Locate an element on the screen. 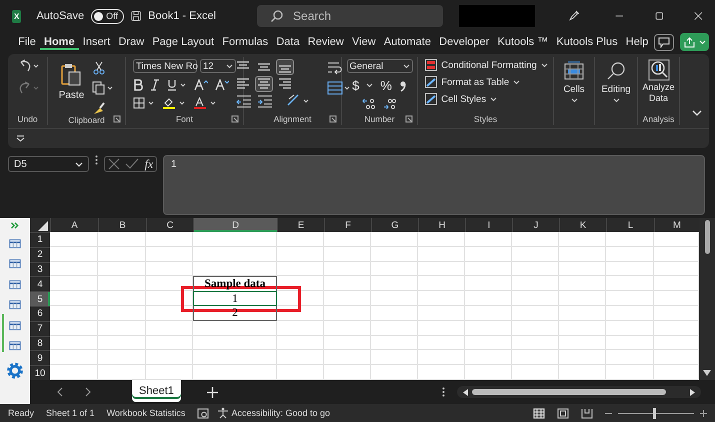  sheet-tab: Sheet1 is located at coordinates (156, 391).